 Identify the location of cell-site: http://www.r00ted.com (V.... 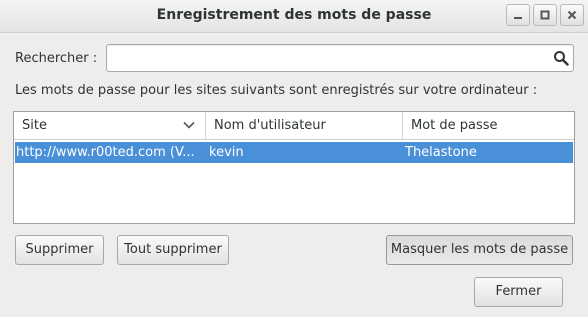
(105, 152).